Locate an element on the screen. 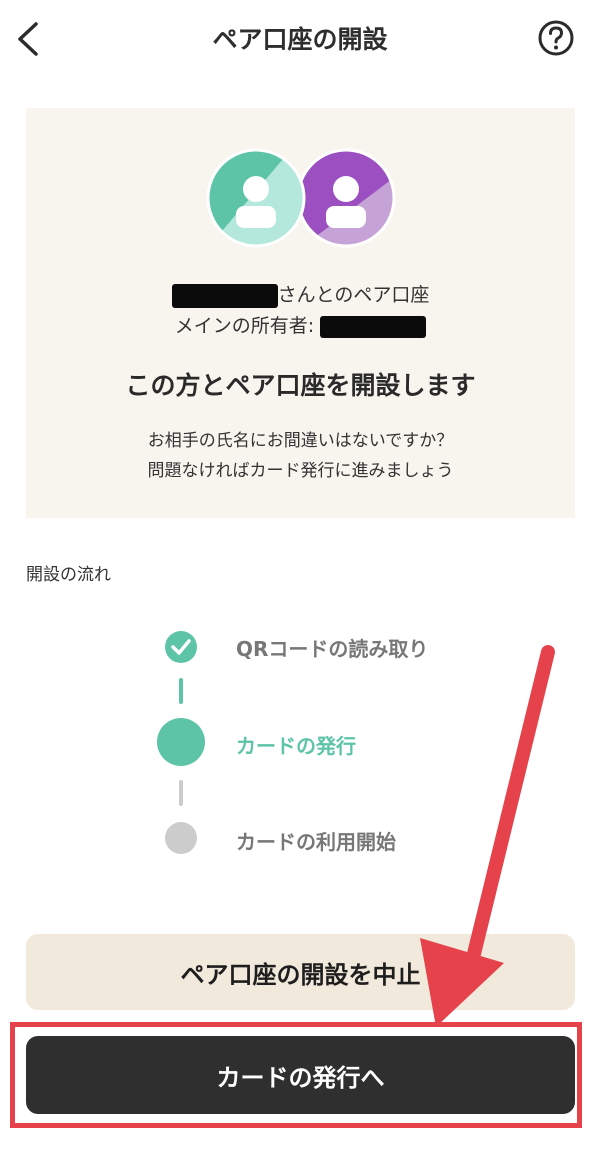  flow-section-label: 開設の流れ is located at coordinates (68, 575).